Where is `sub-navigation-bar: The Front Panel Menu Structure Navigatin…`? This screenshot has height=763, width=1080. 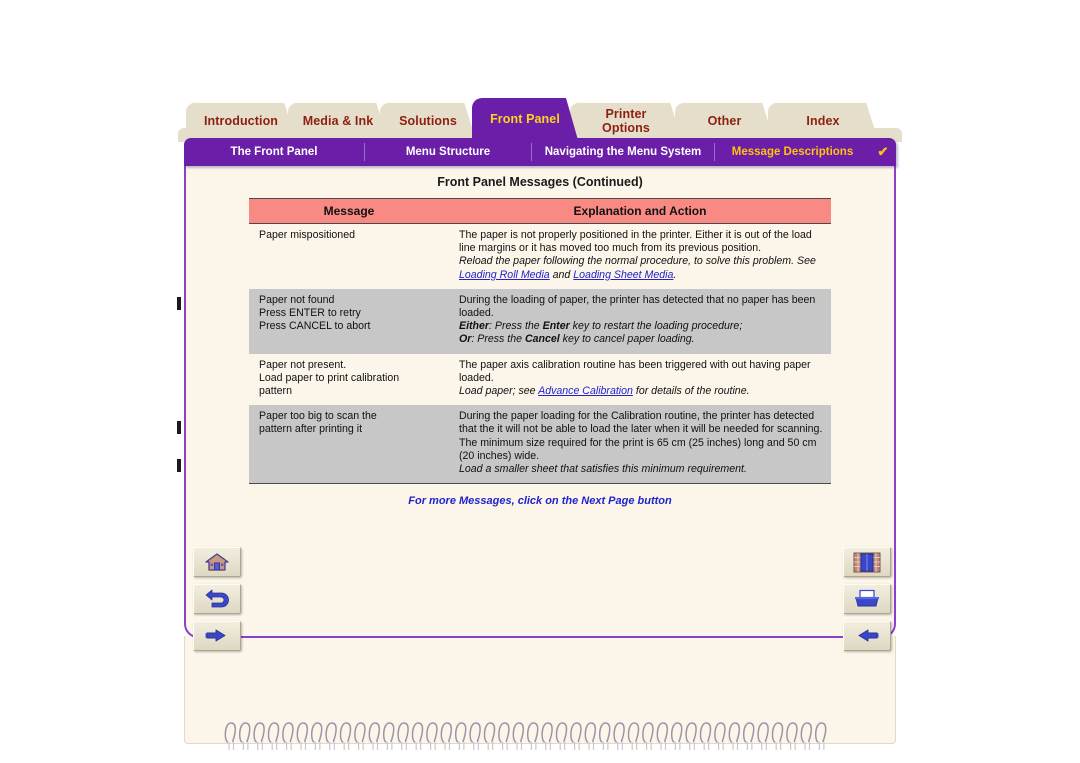
sub-navigation-bar: The Front Panel Menu Structure Navigatin… is located at coordinates (540, 152).